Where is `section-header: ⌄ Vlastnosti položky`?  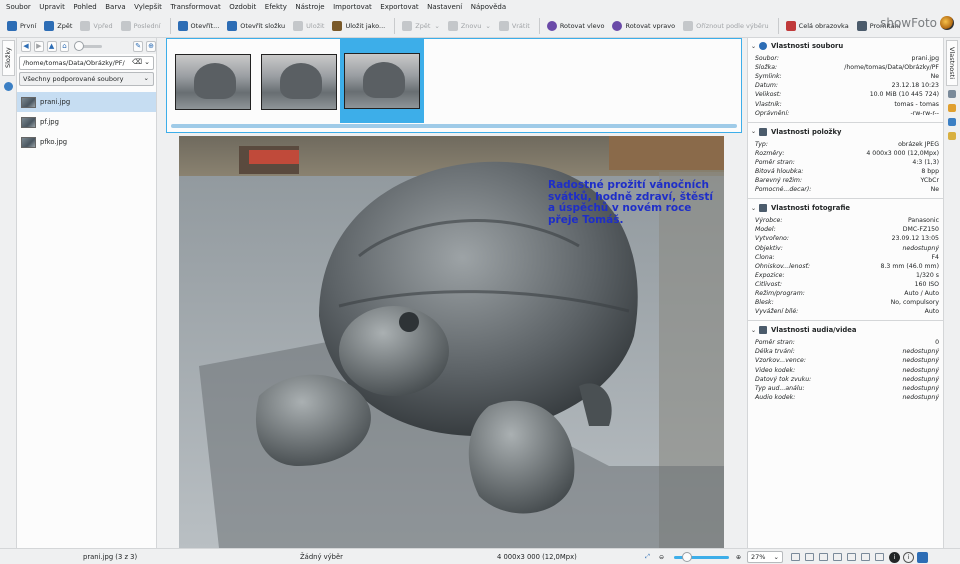
section-header: ⌄ Vlastnosti položky is located at coordinates (845, 132).